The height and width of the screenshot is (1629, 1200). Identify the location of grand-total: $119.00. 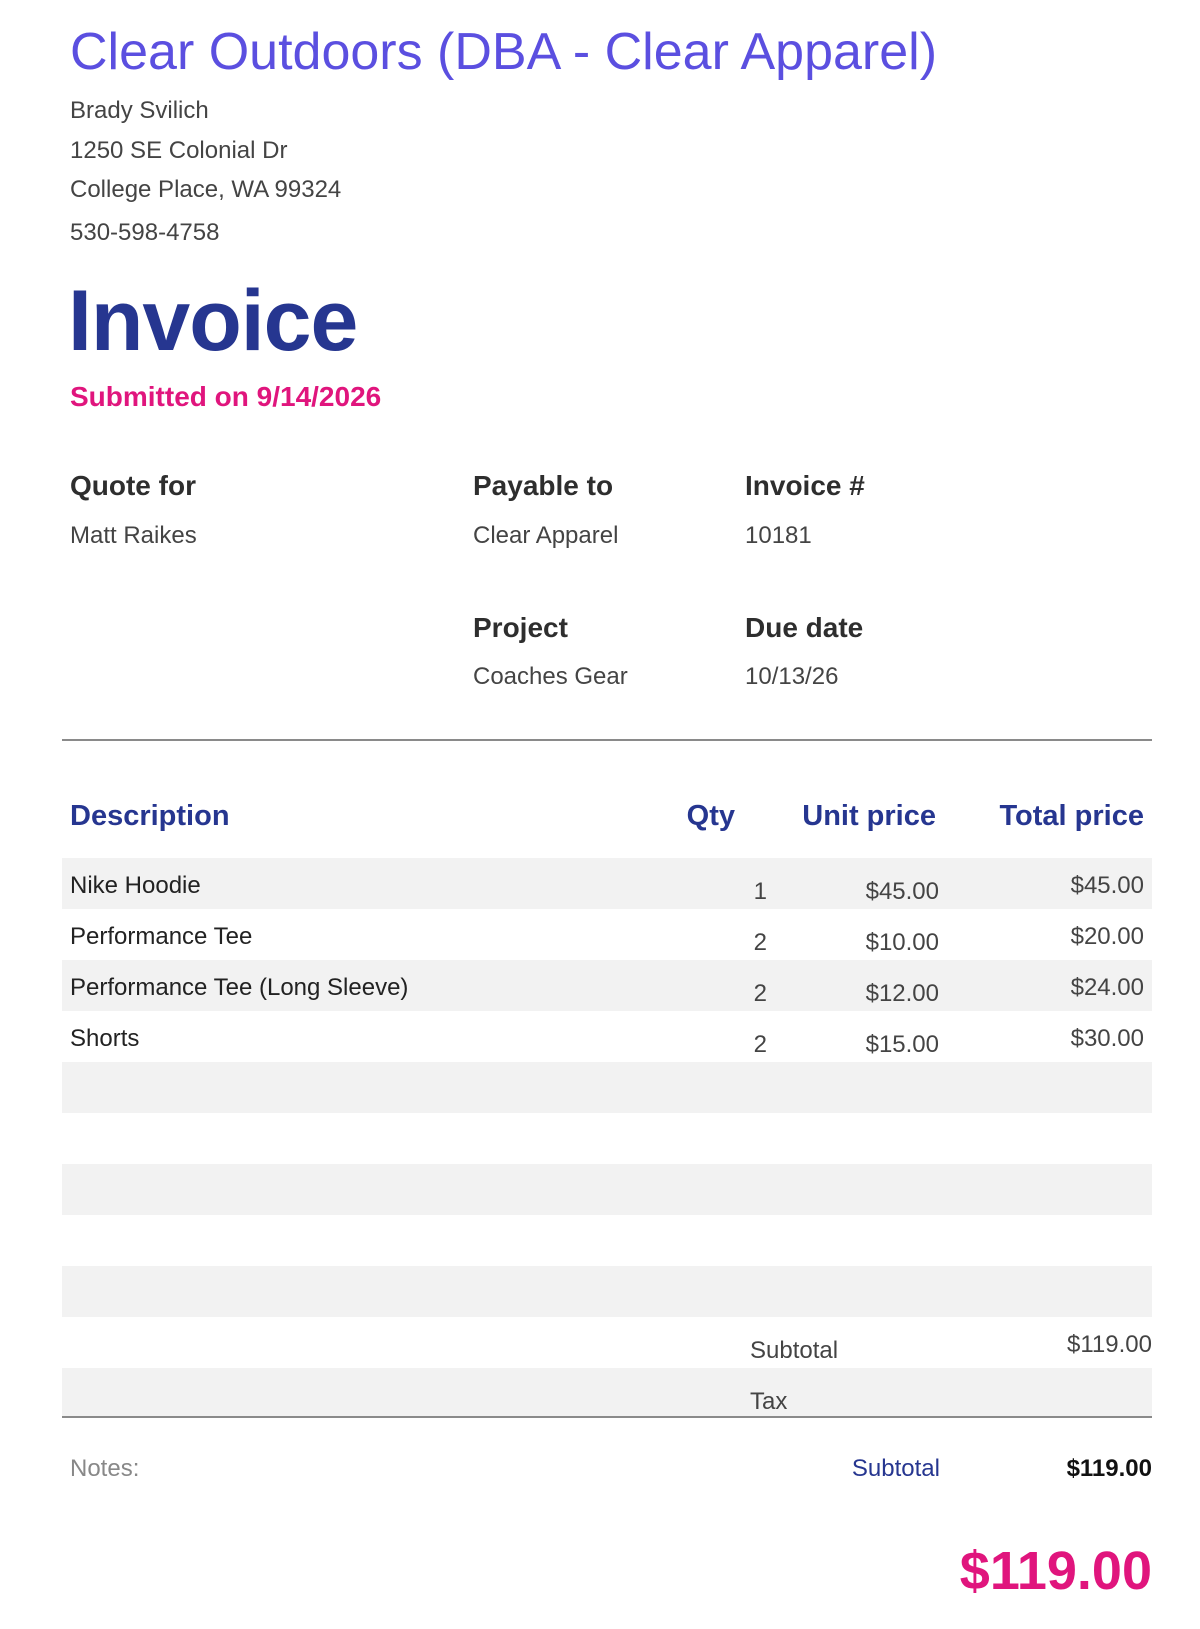
(1055, 1571).